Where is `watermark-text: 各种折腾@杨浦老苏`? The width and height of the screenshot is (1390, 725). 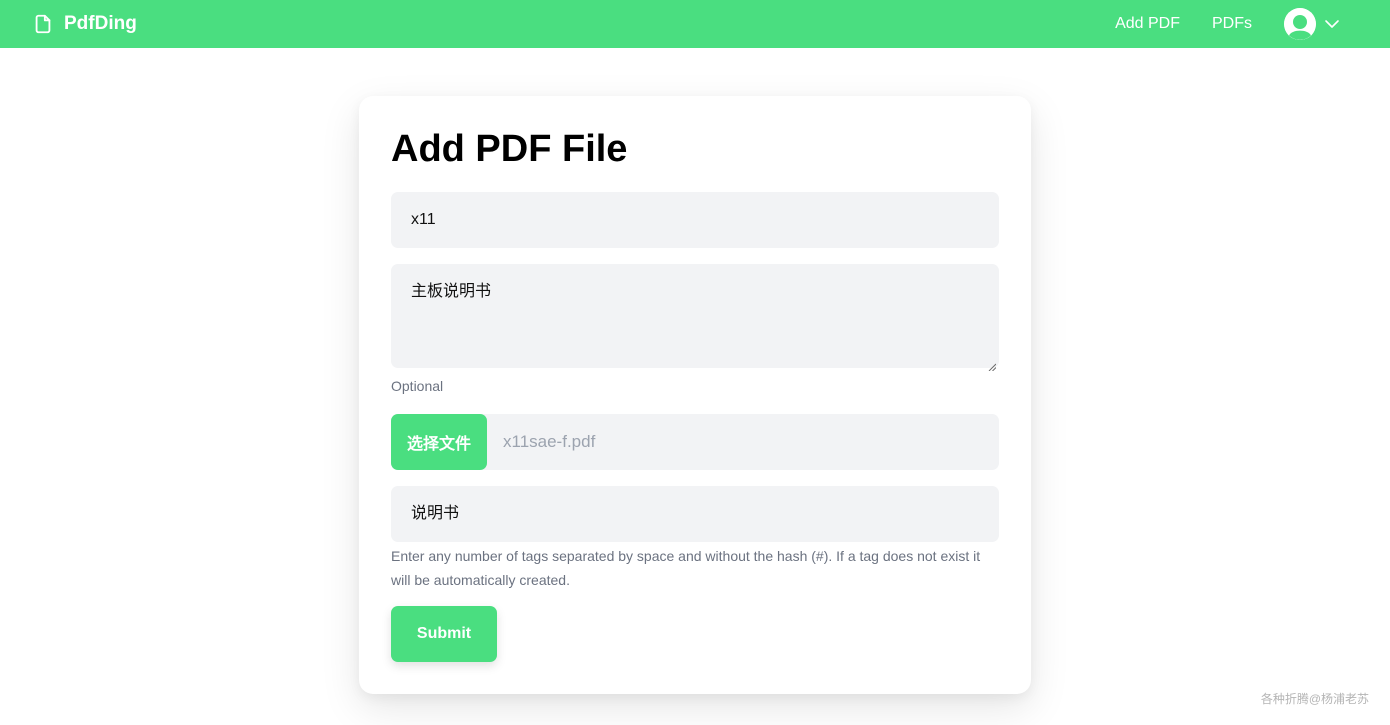 watermark-text: 各种折腾@杨浦老苏 is located at coordinates (1314, 699).